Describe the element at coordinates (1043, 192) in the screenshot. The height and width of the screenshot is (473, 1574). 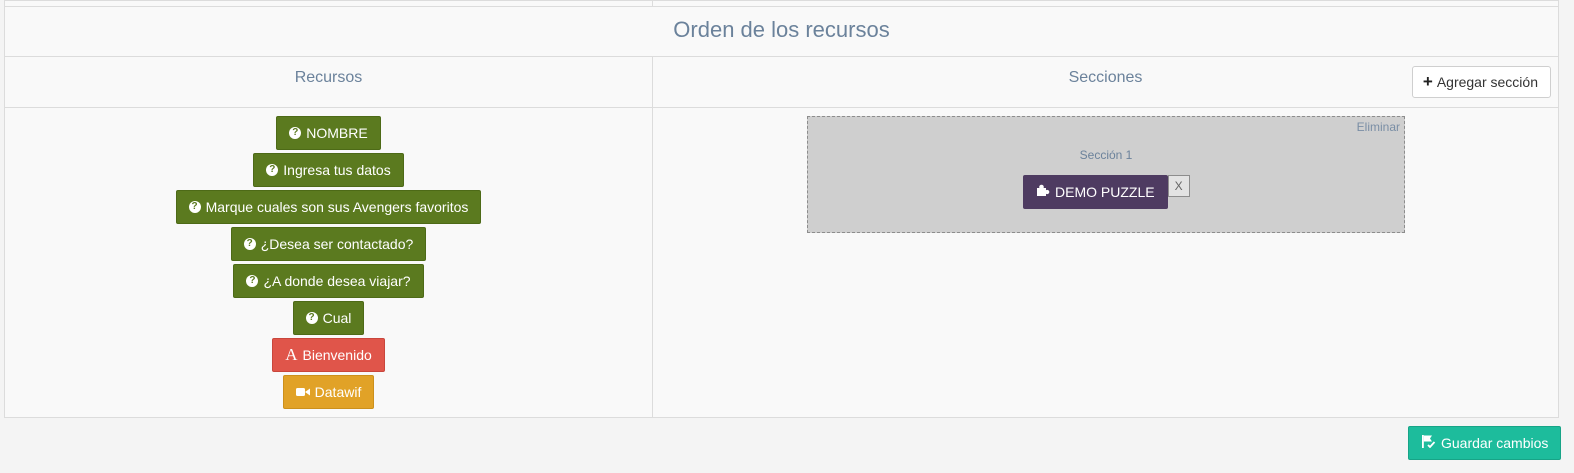
I see `puzzle-icon` at that location.